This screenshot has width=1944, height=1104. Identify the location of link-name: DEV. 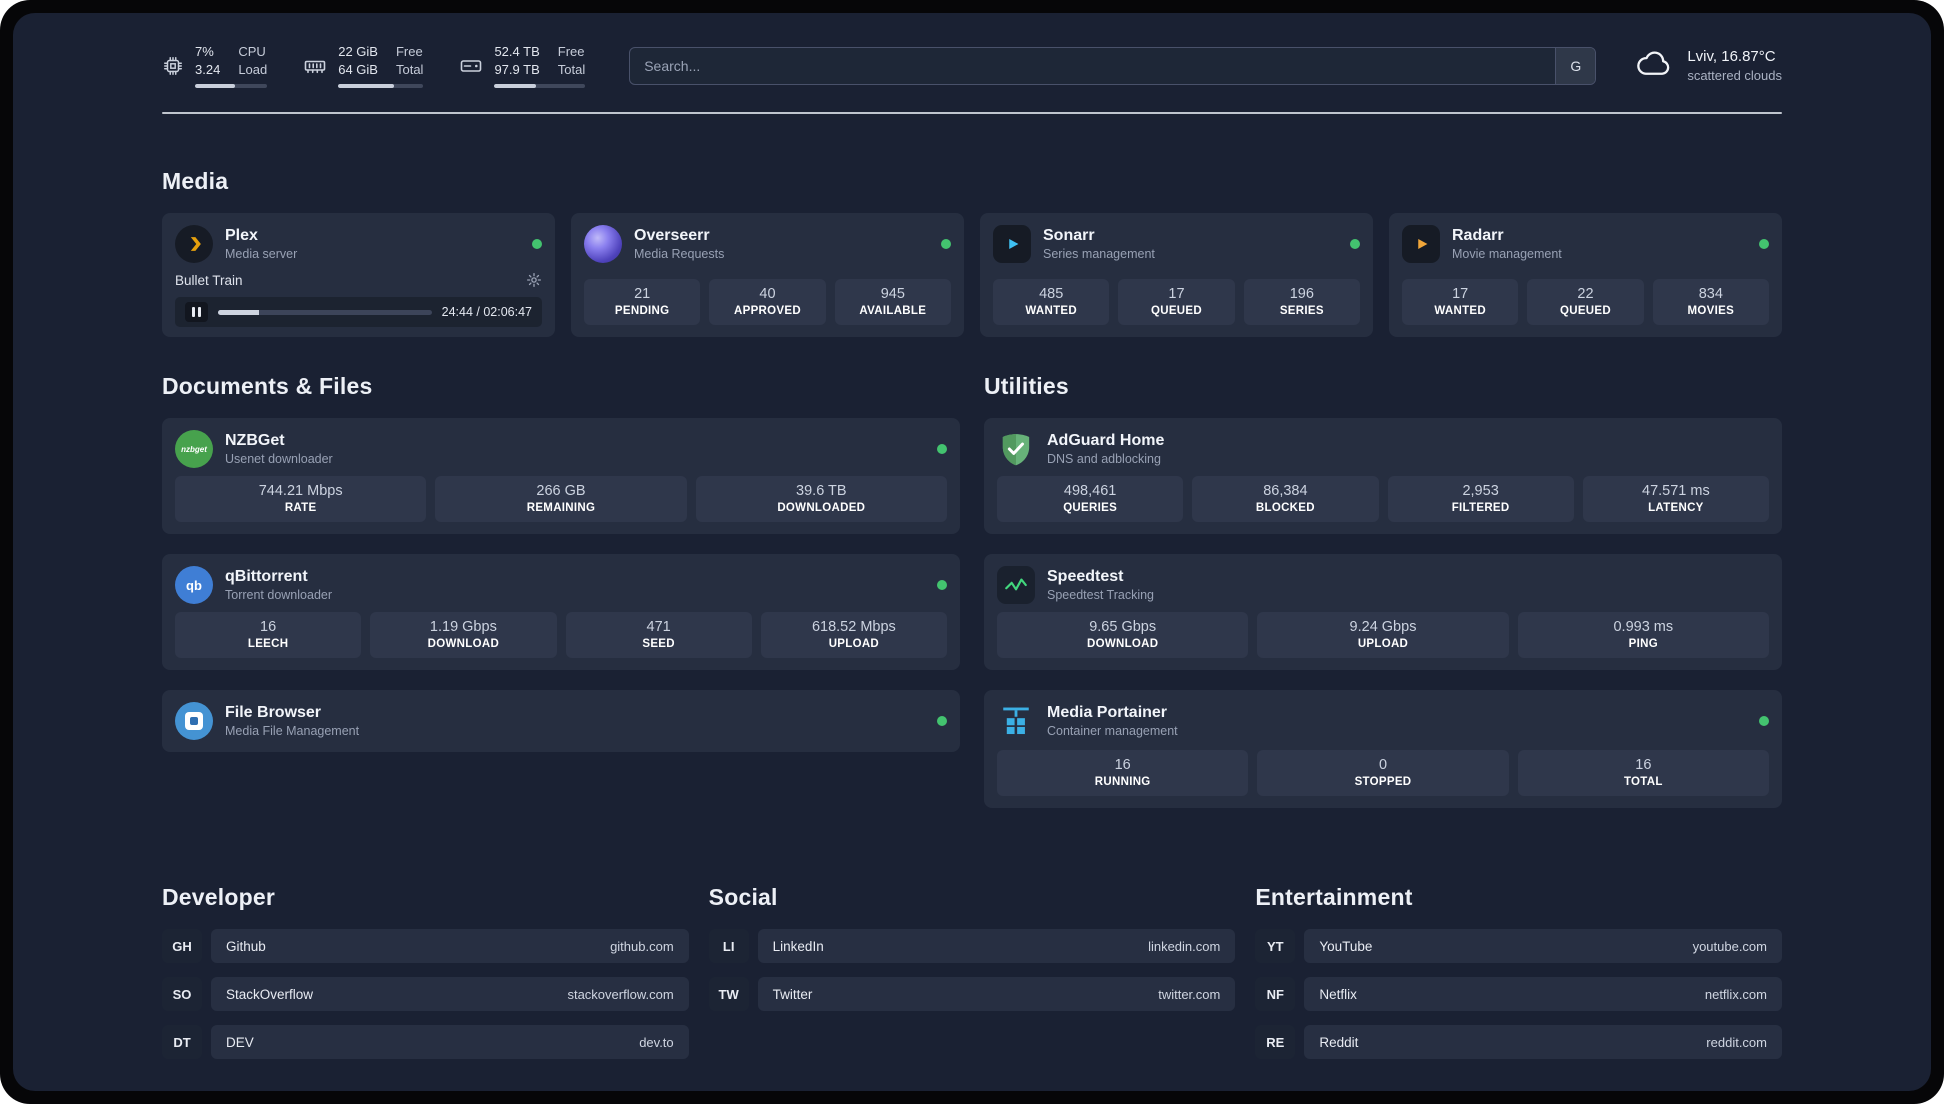
(240, 1042).